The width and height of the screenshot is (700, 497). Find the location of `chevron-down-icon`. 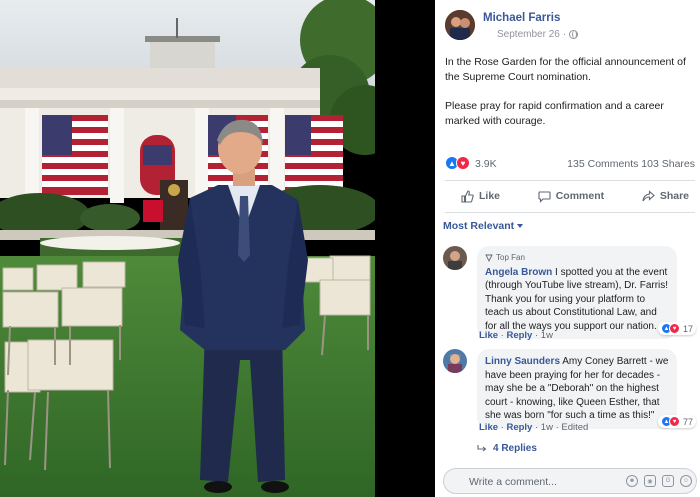

chevron-down-icon is located at coordinates (520, 226).